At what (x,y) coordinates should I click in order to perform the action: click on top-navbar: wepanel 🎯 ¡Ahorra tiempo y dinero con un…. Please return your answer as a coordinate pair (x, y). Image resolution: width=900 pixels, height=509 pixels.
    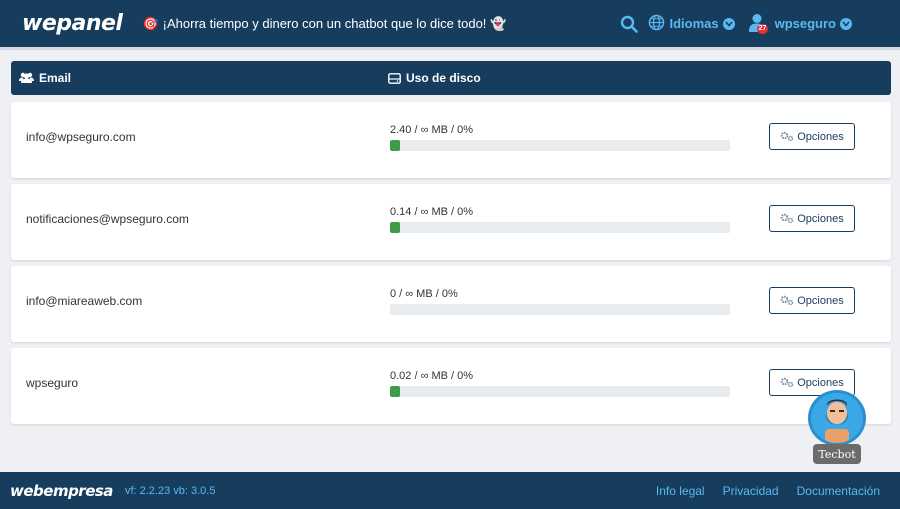
    Looking at the image, I should click on (450, 23).